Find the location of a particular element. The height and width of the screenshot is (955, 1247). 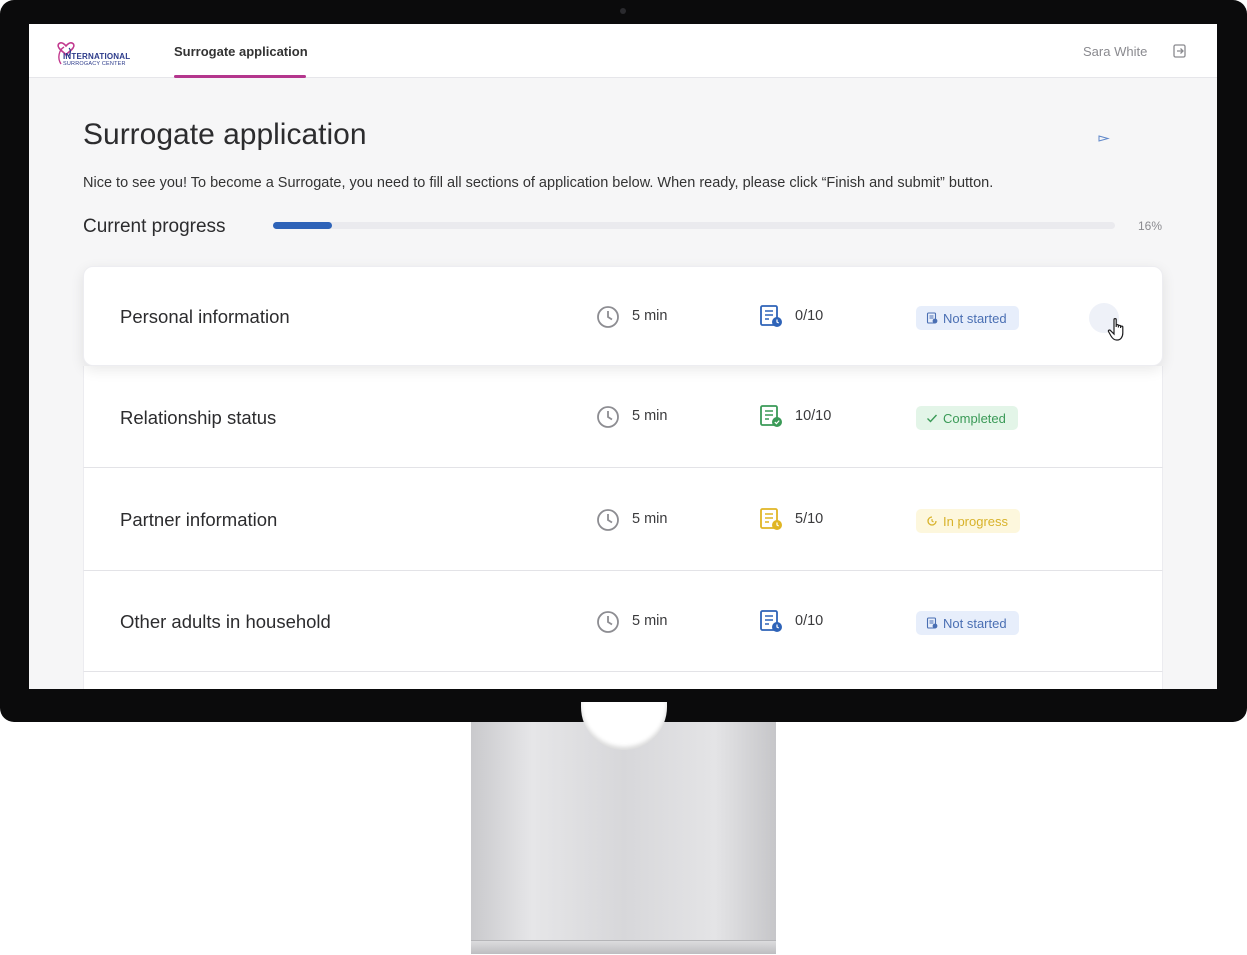

progress-circle-icon is located at coordinates (932, 521).